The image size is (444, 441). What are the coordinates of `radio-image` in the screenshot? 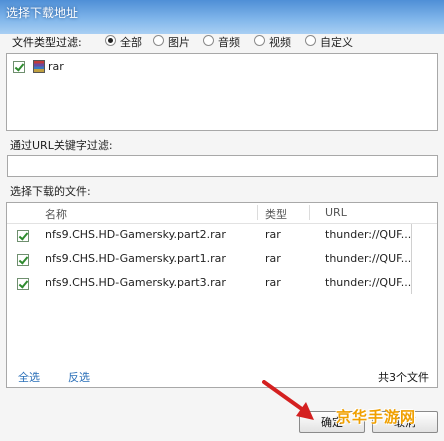 It's located at (158, 40).